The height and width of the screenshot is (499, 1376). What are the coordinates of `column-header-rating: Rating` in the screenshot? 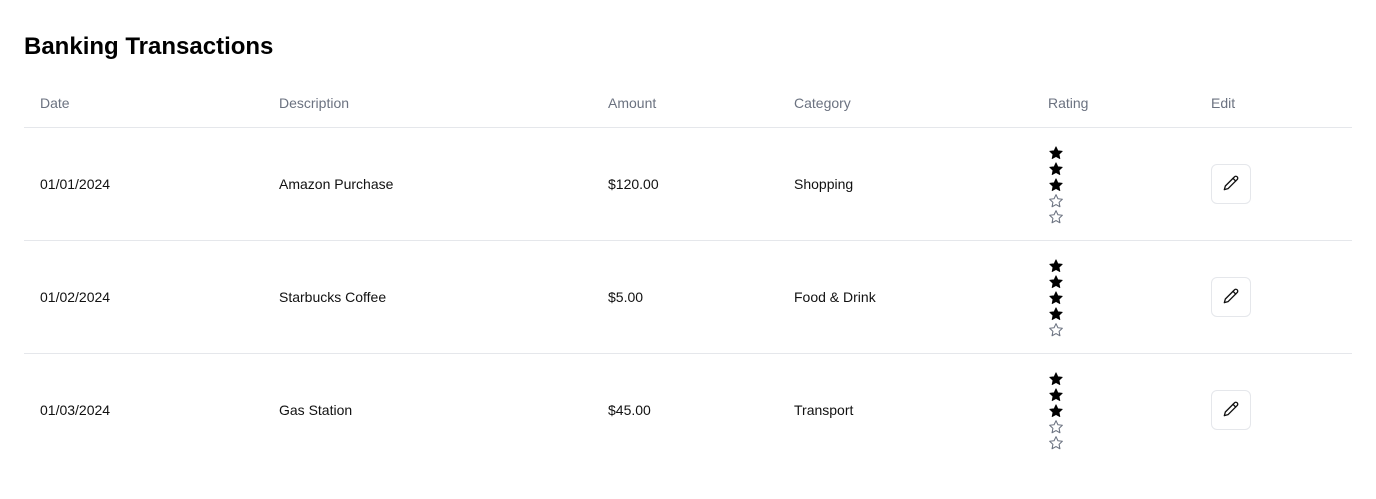 It's located at (1068, 103).